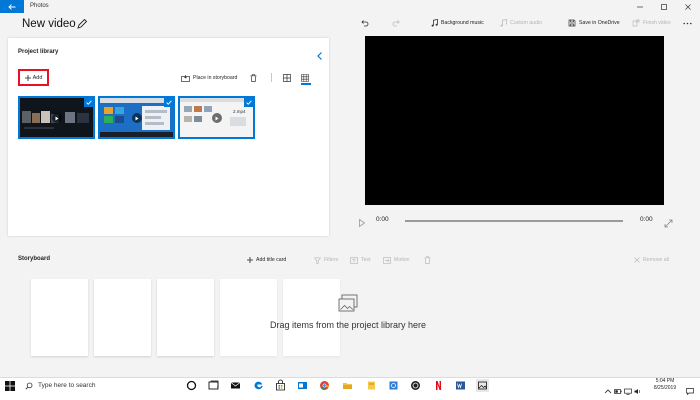 The width and height of the screenshot is (700, 400). I want to click on collapse-library-button, so click(320, 54).